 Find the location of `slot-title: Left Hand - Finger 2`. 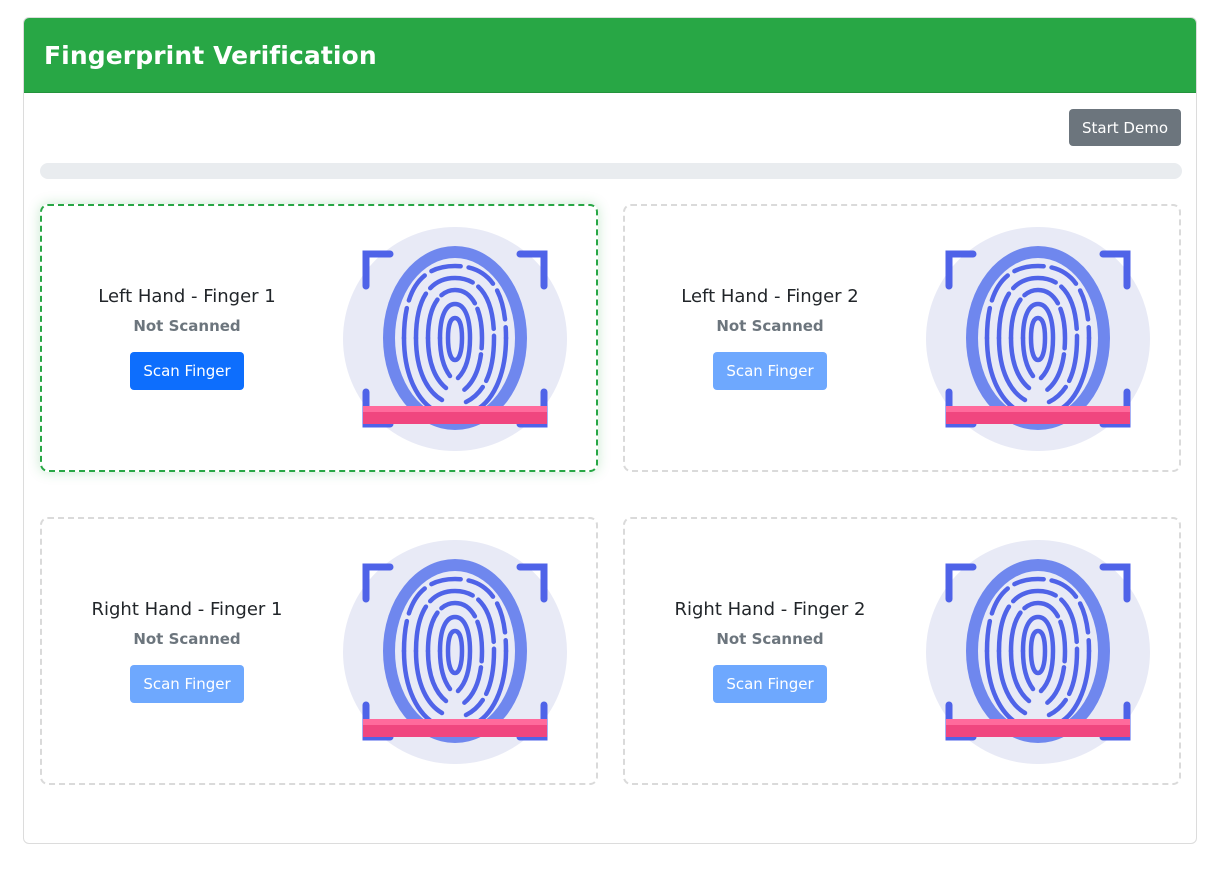

slot-title: Left Hand - Finger 2 is located at coordinates (770, 296).